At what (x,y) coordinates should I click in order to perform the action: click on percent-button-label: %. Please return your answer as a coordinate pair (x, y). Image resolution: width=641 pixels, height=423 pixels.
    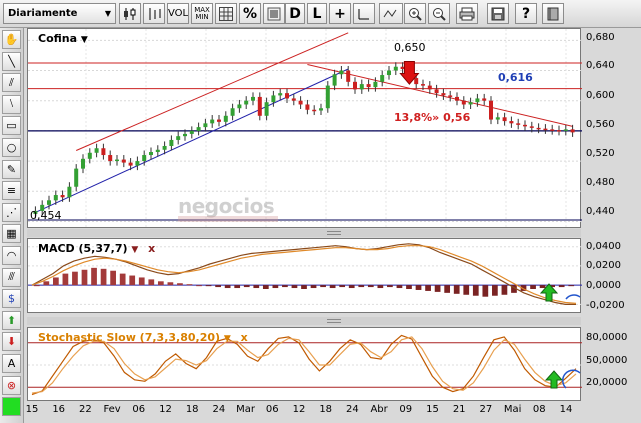
    Looking at the image, I should click on (250, 13).